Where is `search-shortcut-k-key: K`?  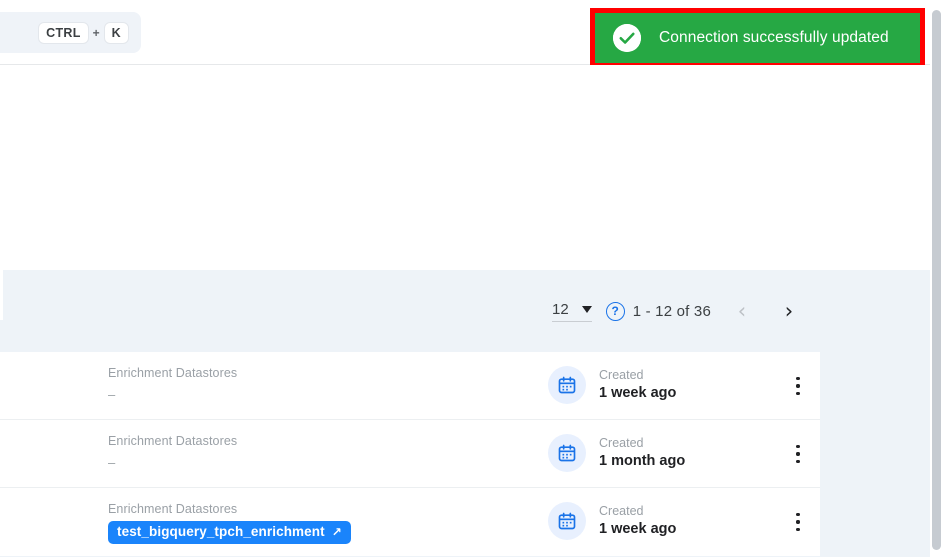 search-shortcut-k-key: K is located at coordinates (116, 32).